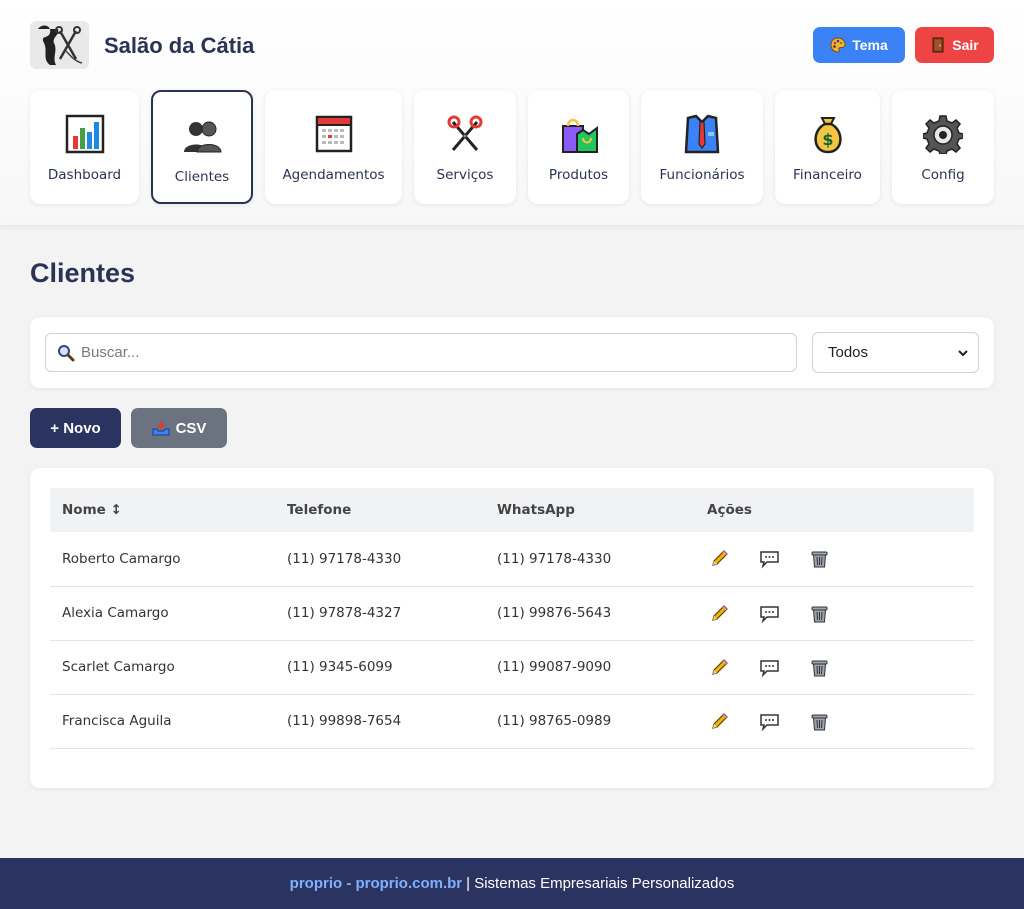 This screenshot has height=909, width=1024. Describe the element at coordinates (702, 134) in the screenshot. I see `shirt-tie-icon` at that location.